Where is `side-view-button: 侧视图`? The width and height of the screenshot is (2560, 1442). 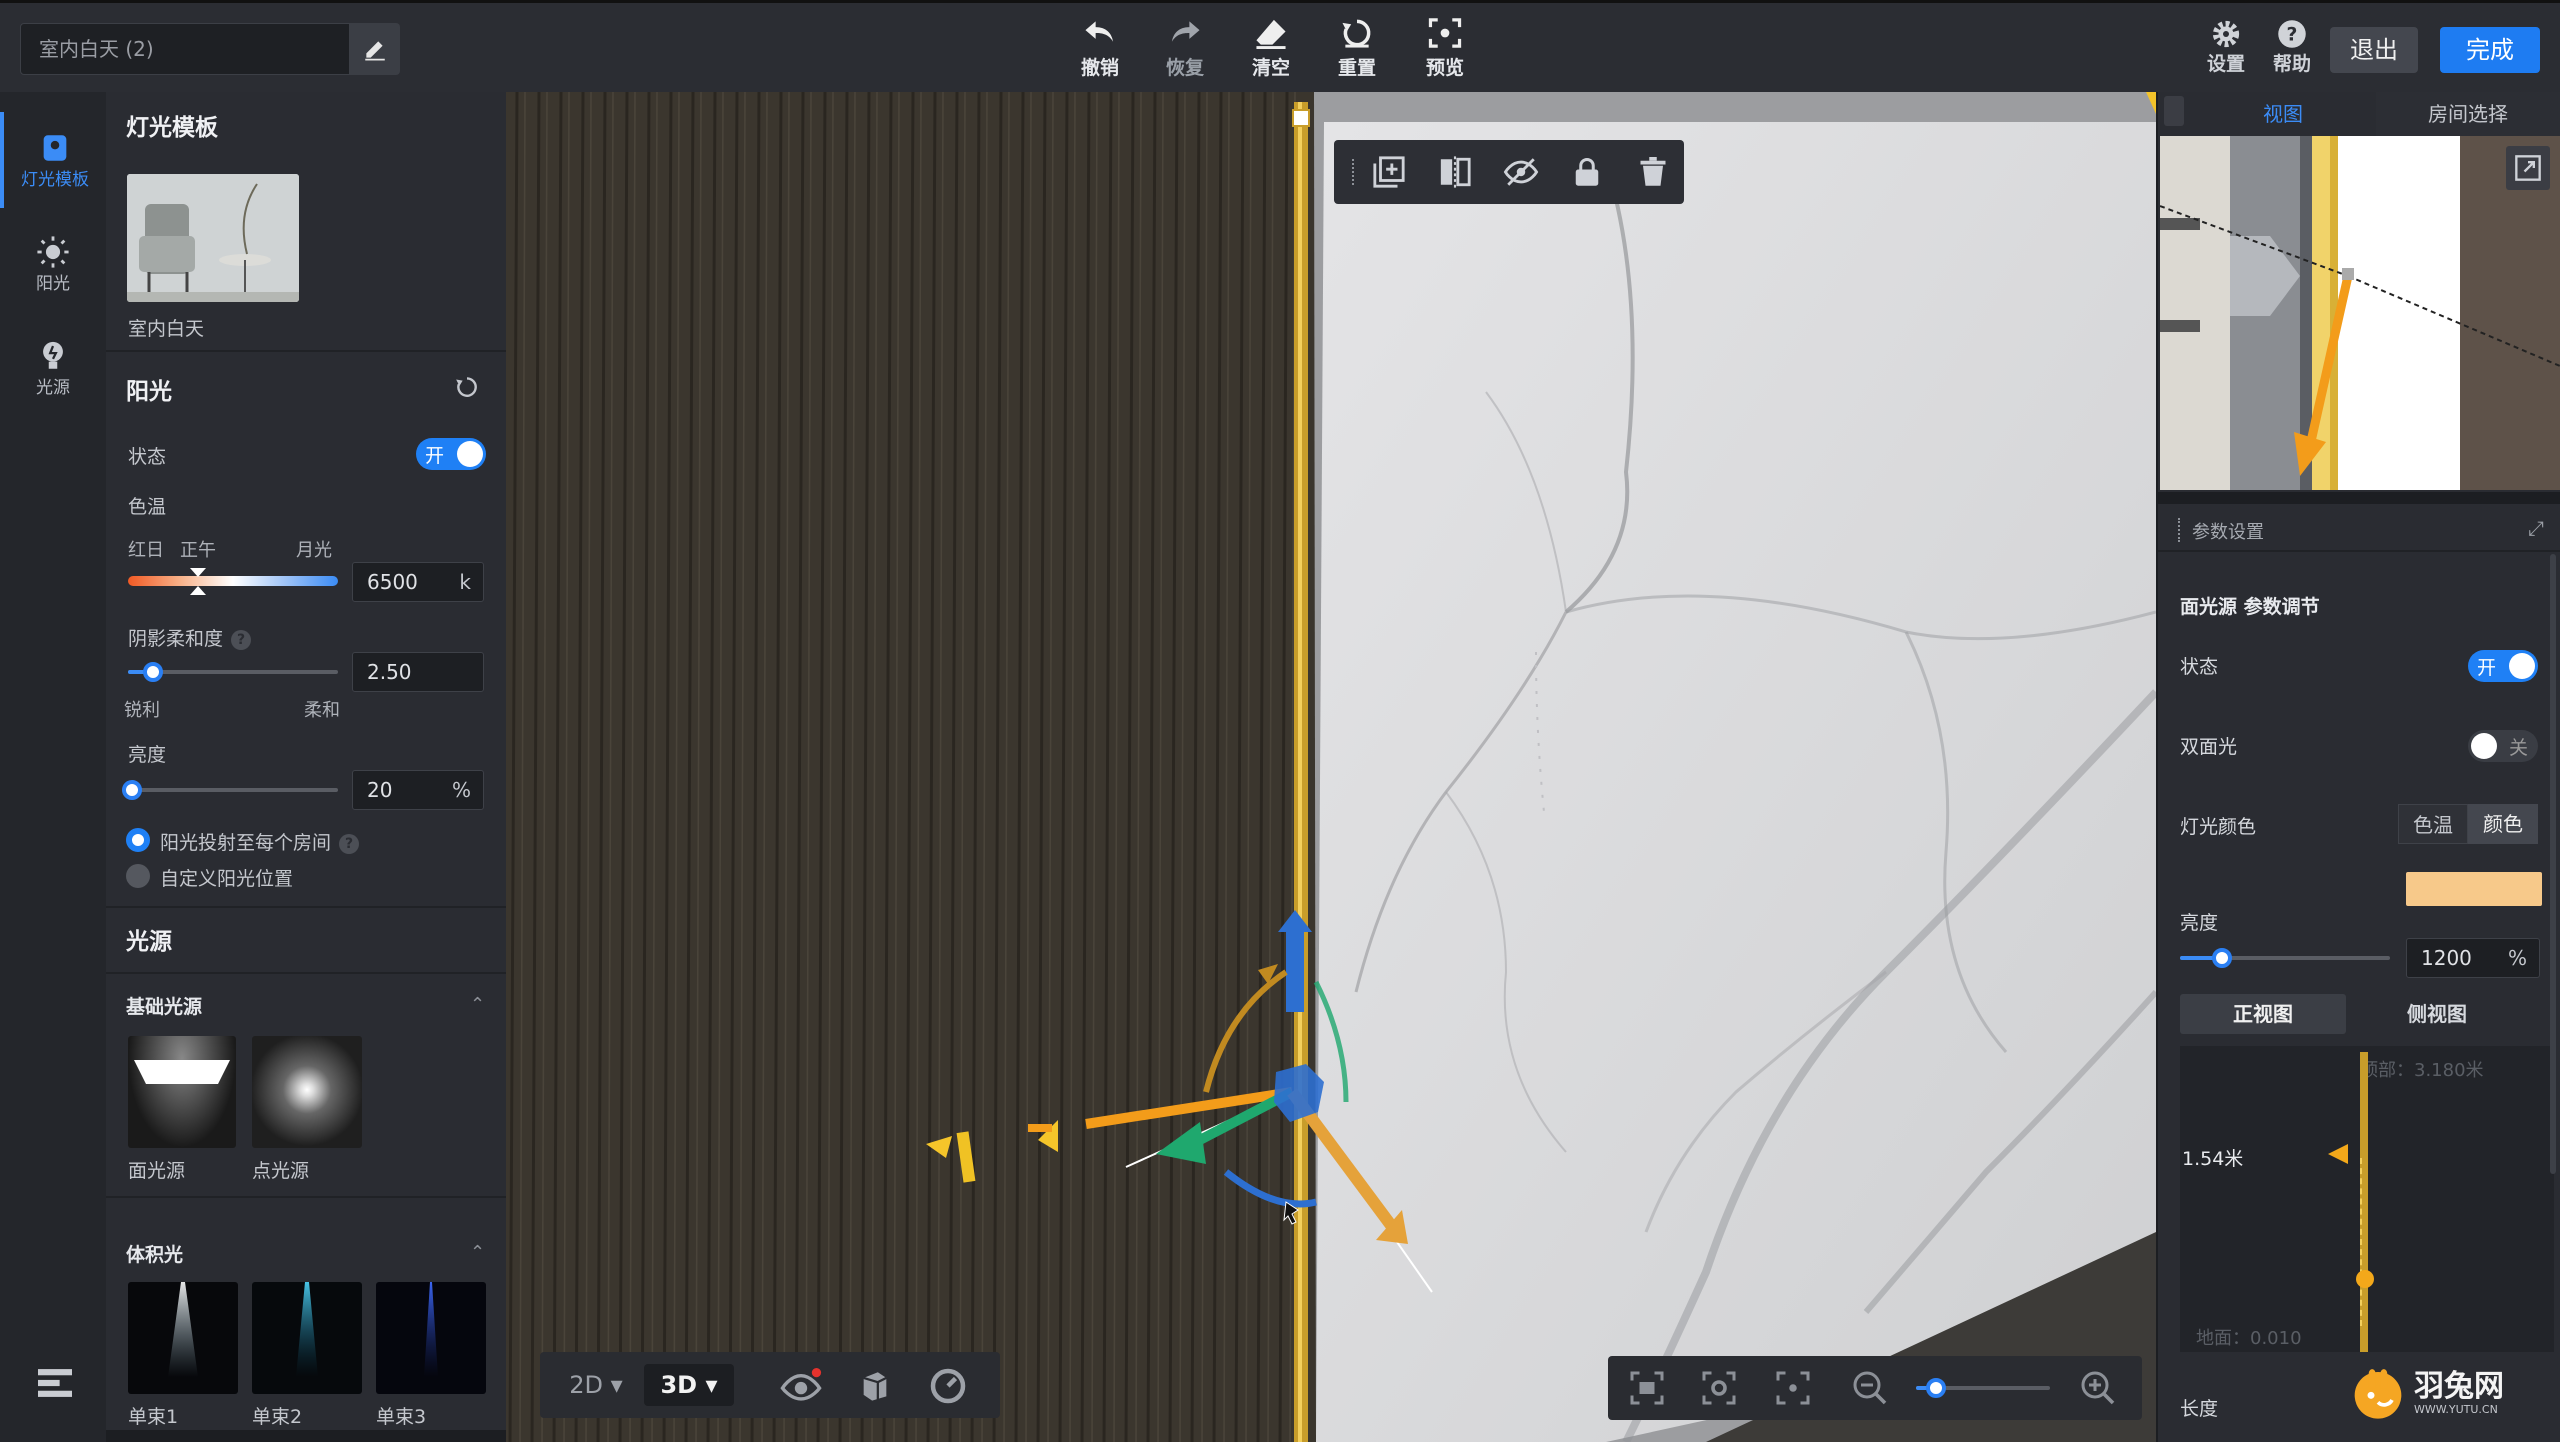
side-view-button: 侧视图 is located at coordinates (2437, 1014).